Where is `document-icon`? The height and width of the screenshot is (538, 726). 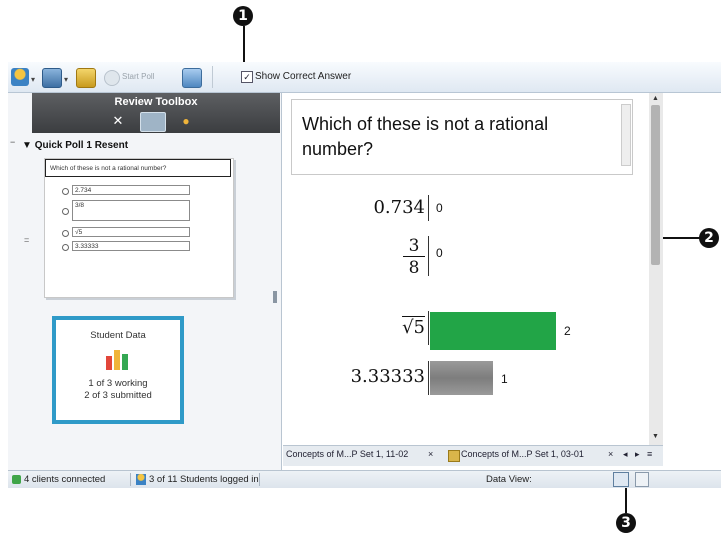
document-icon is located at coordinates (454, 456).